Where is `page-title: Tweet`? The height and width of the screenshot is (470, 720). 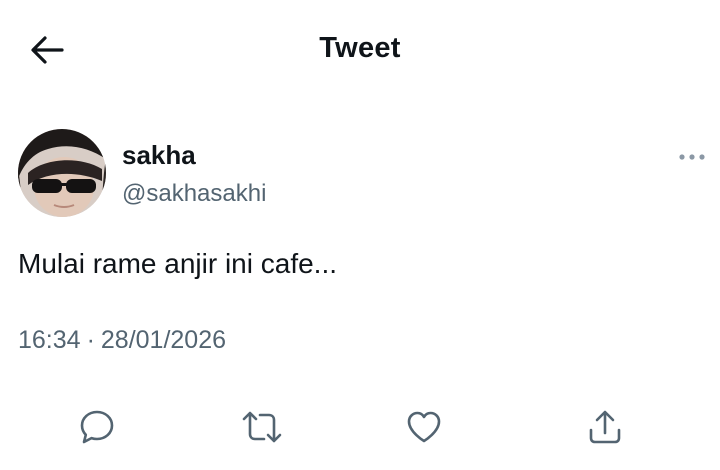
page-title: Tweet is located at coordinates (360, 48).